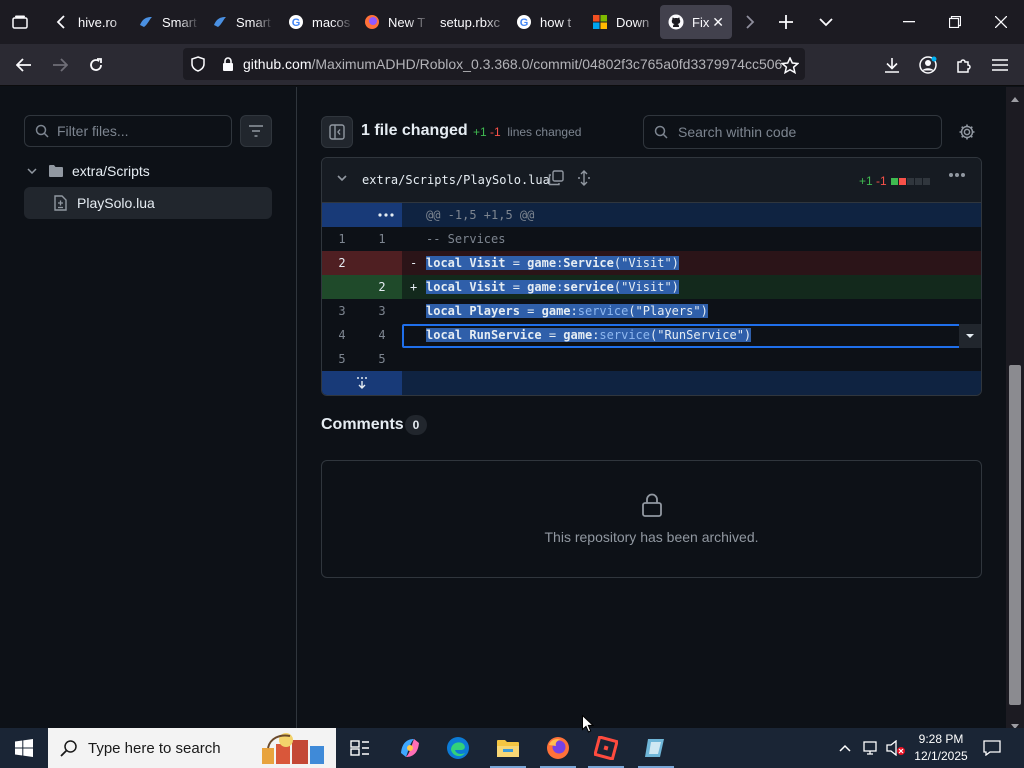 This screenshot has width=1024, height=768. I want to click on kebab-menu-icon, so click(957, 175).